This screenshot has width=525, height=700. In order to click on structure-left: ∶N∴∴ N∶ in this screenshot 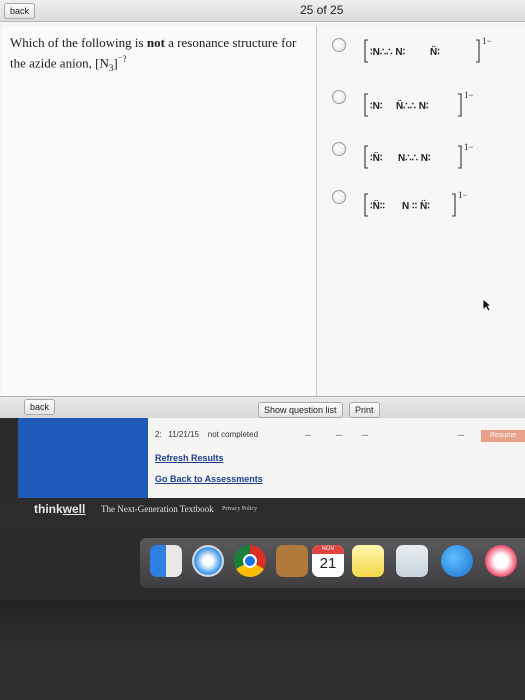, I will do `click(388, 52)`.